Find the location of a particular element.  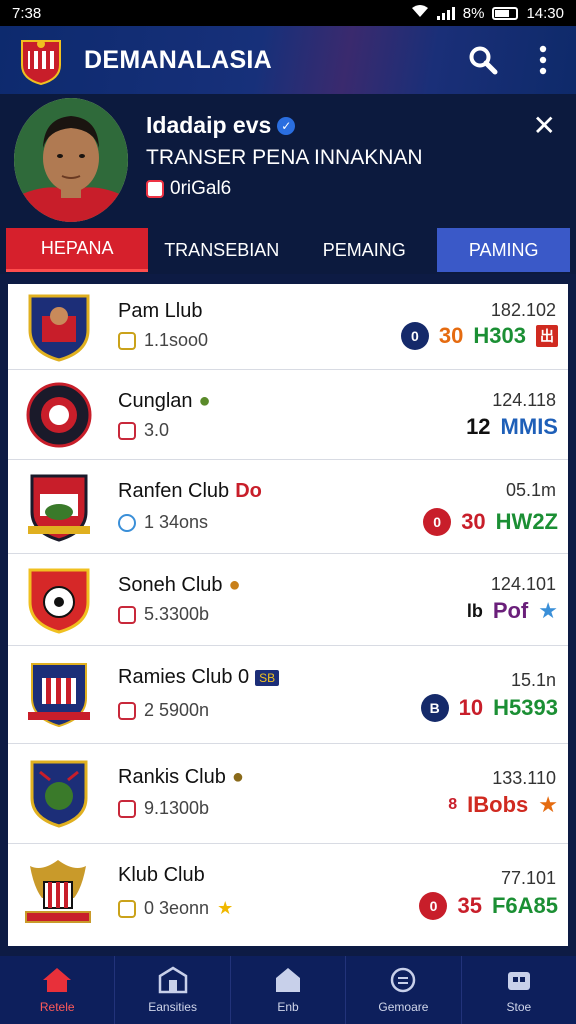

tab-transebian: TRANSEBIAN is located at coordinates (221, 250).